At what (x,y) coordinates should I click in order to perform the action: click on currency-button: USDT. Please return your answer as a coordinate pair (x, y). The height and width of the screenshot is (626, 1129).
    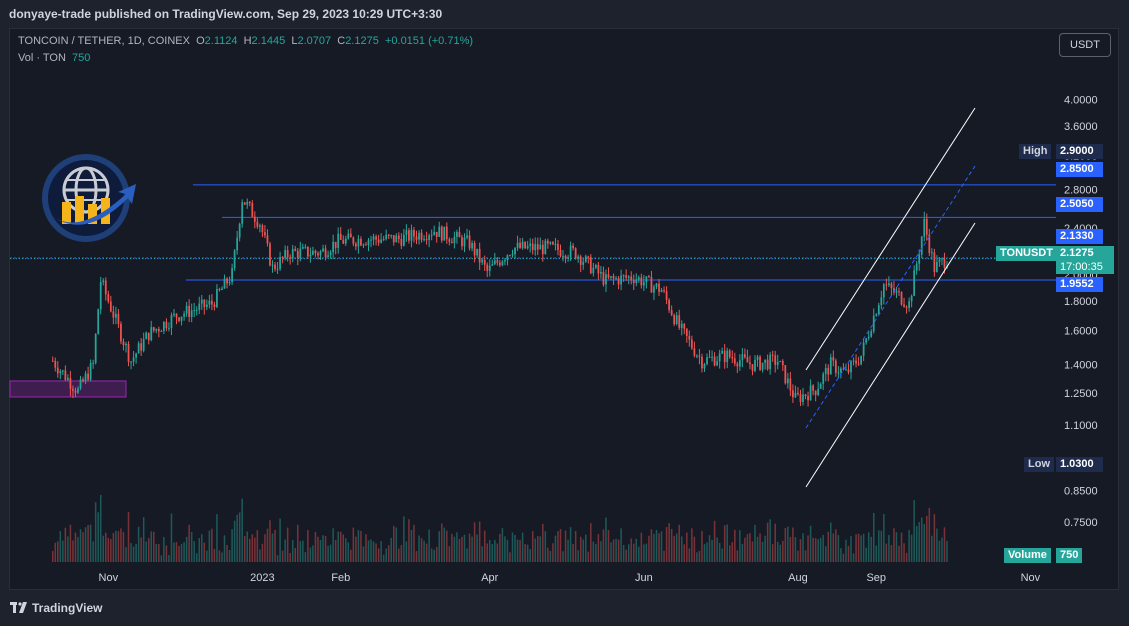
    Looking at the image, I should click on (1085, 45).